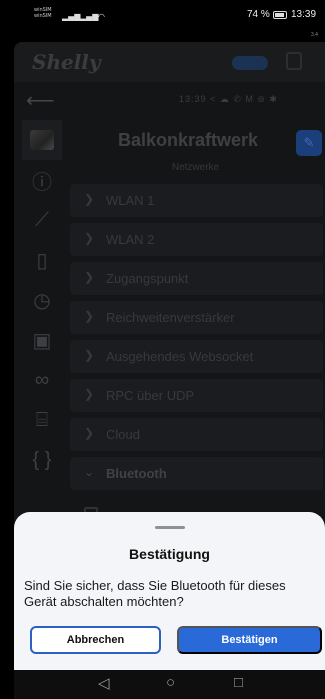 Image resolution: width=325 pixels, height=699 pixels. I want to click on system-navigation-bar: ◁ ○ □, so click(169, 684).